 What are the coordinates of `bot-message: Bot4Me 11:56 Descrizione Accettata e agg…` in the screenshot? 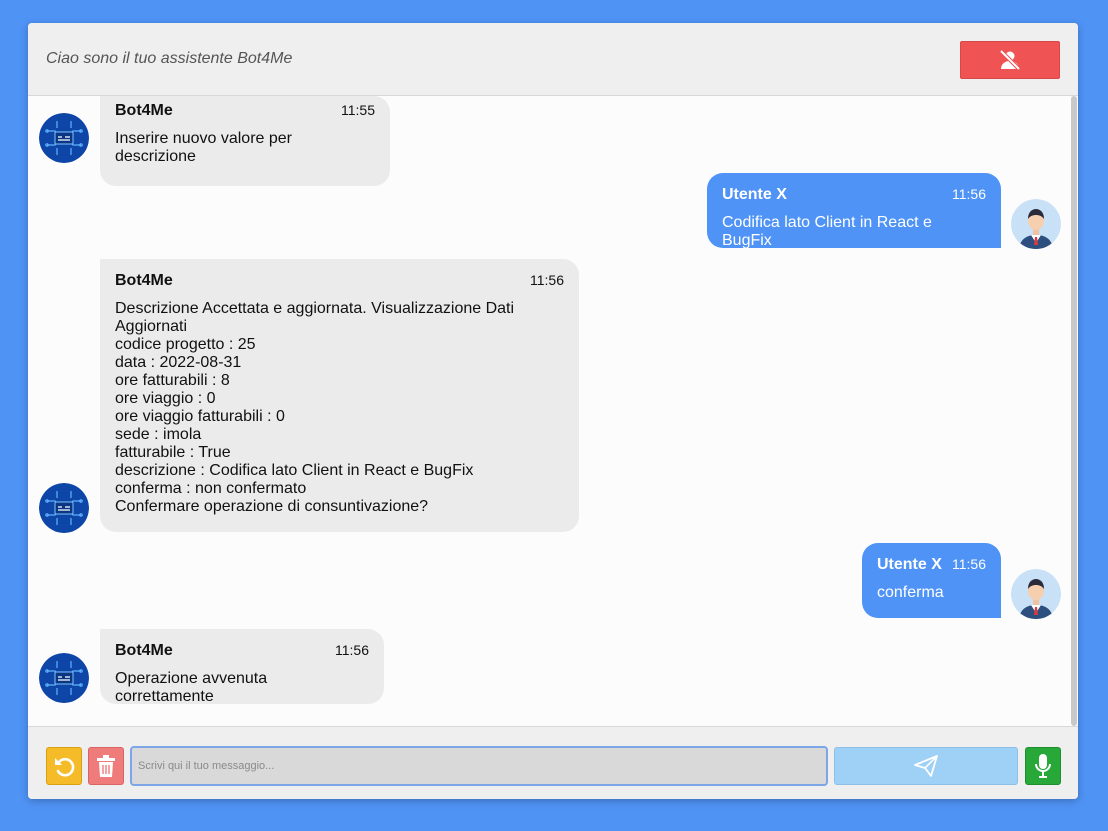 It's located at (339, 395).